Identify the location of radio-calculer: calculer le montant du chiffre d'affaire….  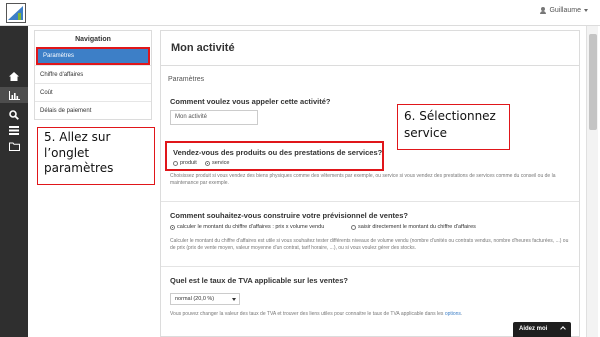
(247, 227).